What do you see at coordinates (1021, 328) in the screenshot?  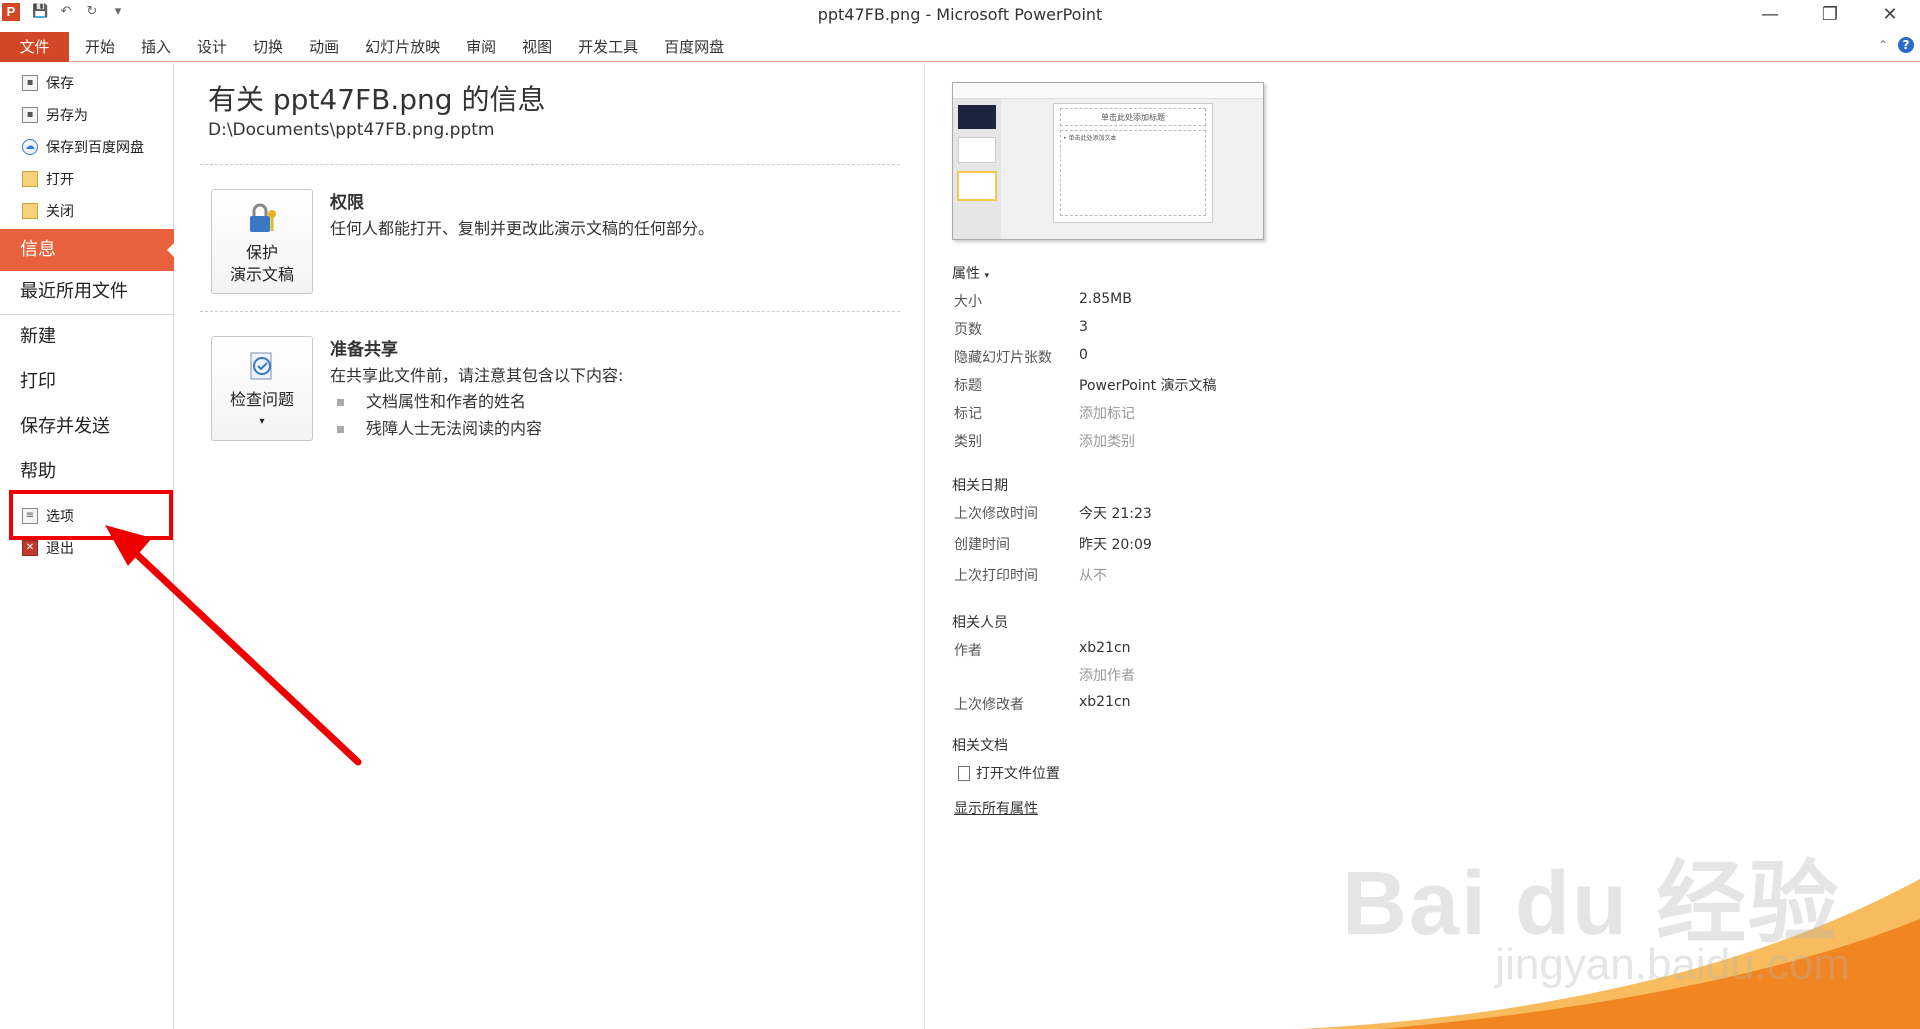 I see `property-row: 页数 3` at bounding box center [1021, 328].